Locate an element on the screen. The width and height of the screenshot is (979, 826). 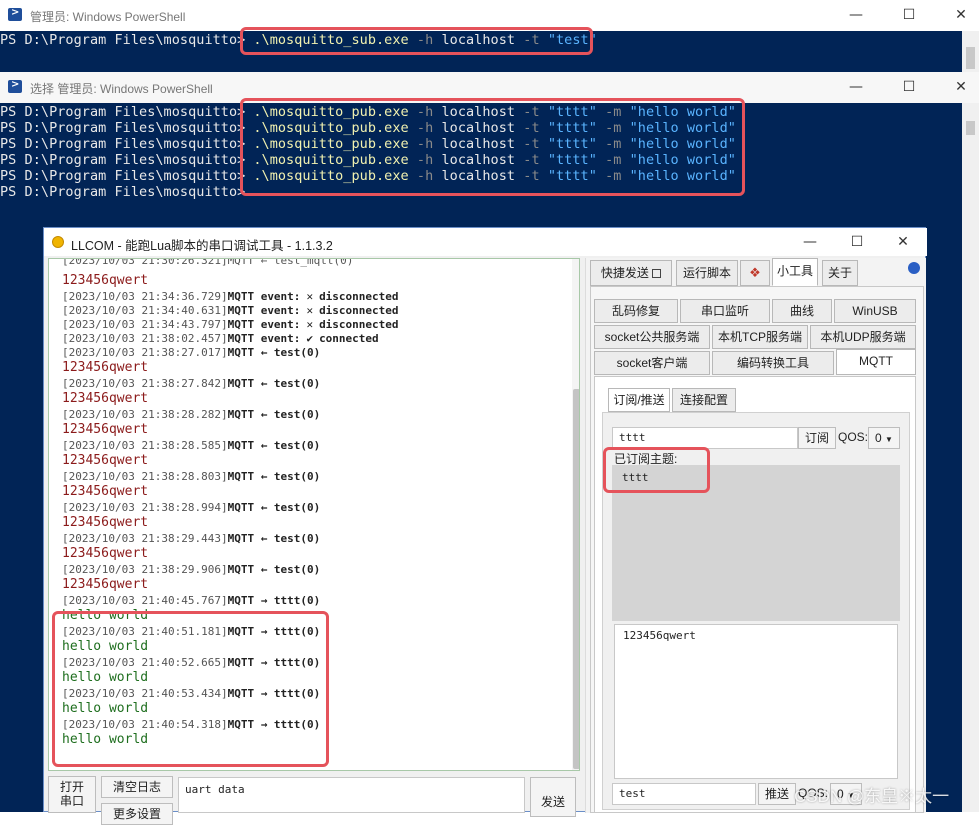
publish-topic-input: test is located at coordinates (684, 794).